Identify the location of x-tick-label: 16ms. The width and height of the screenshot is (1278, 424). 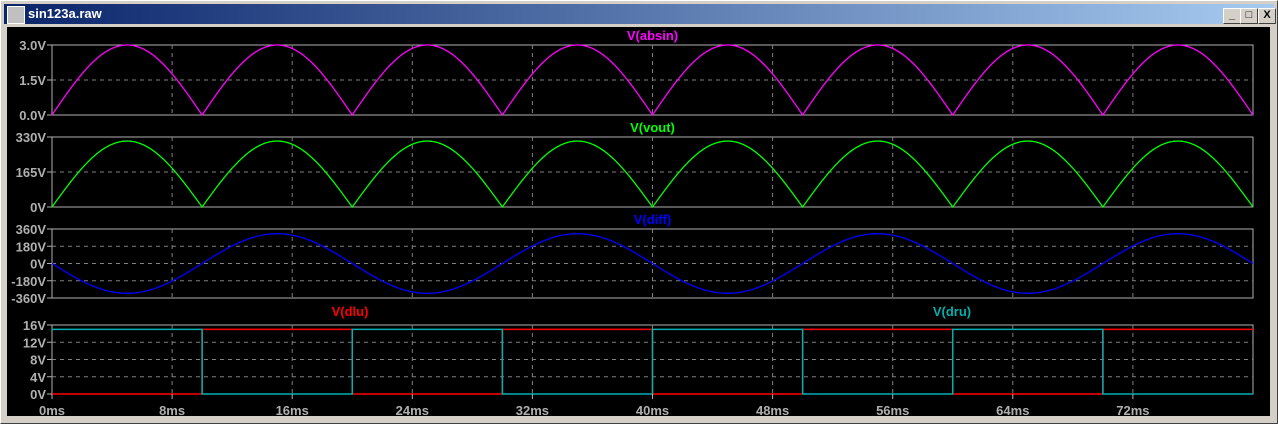
(292, 410).